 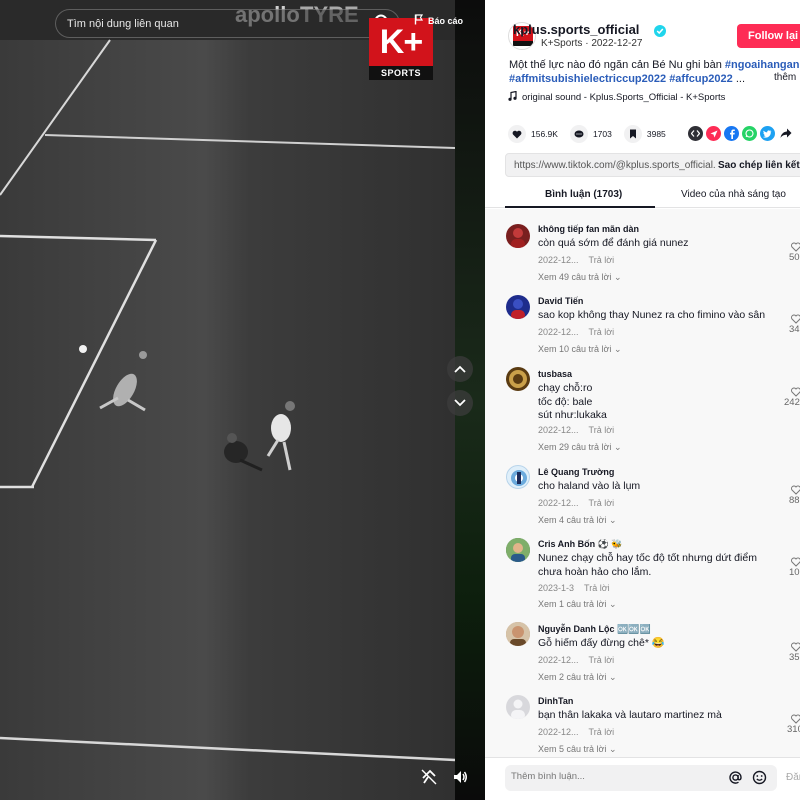 I want to click on view-replies-label: Xem 4 câu trả lời, so click(x=572, y=520).